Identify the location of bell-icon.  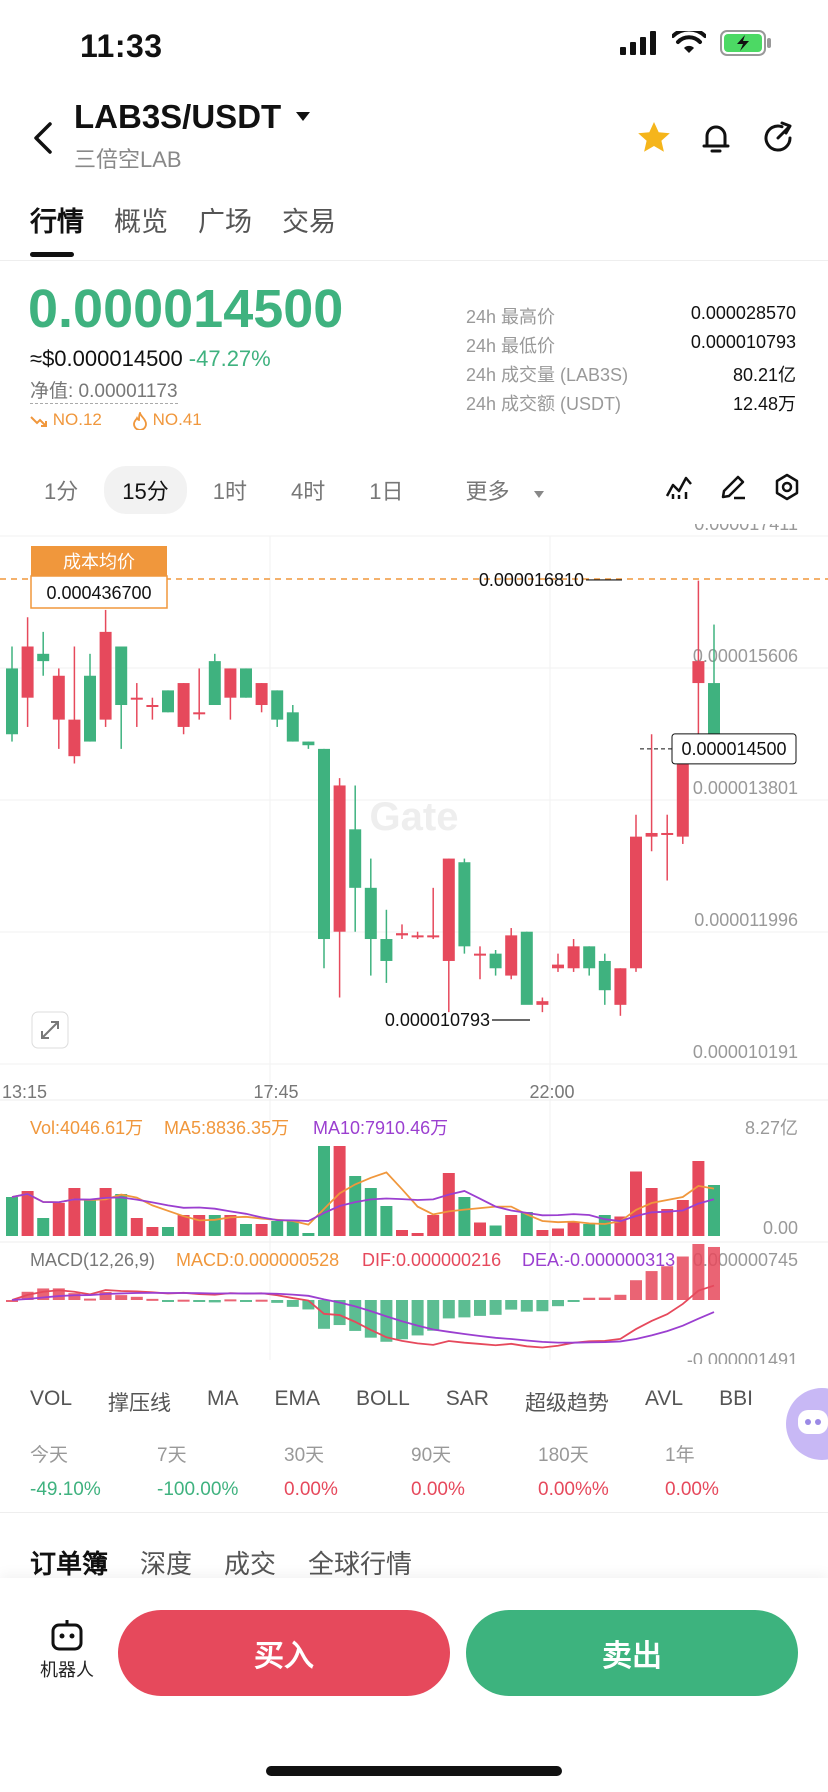
(716, 138).